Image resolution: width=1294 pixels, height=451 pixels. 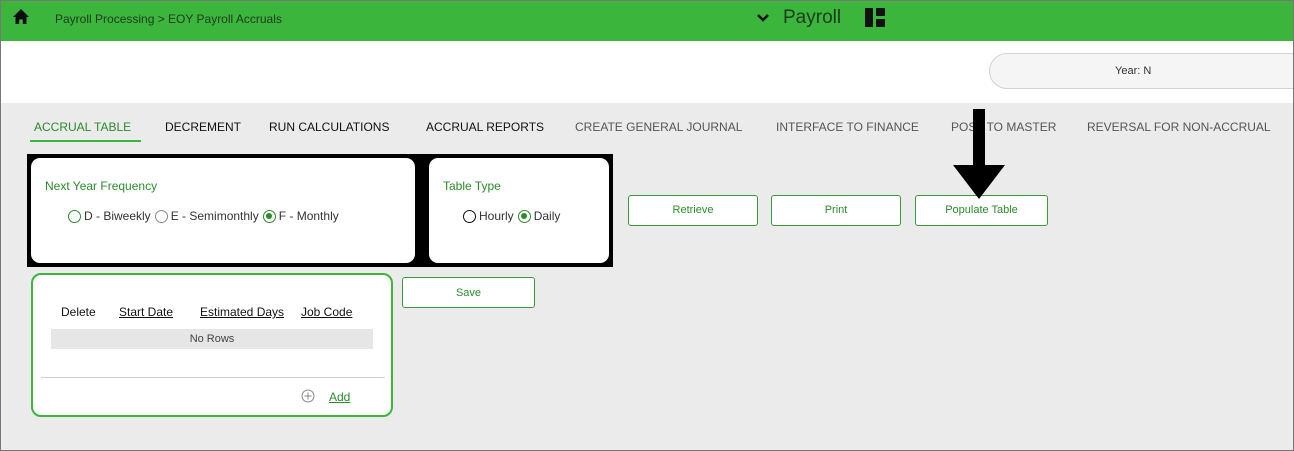 I want to click on column-header-start-date: Start Date, so click(x=146, y=312).